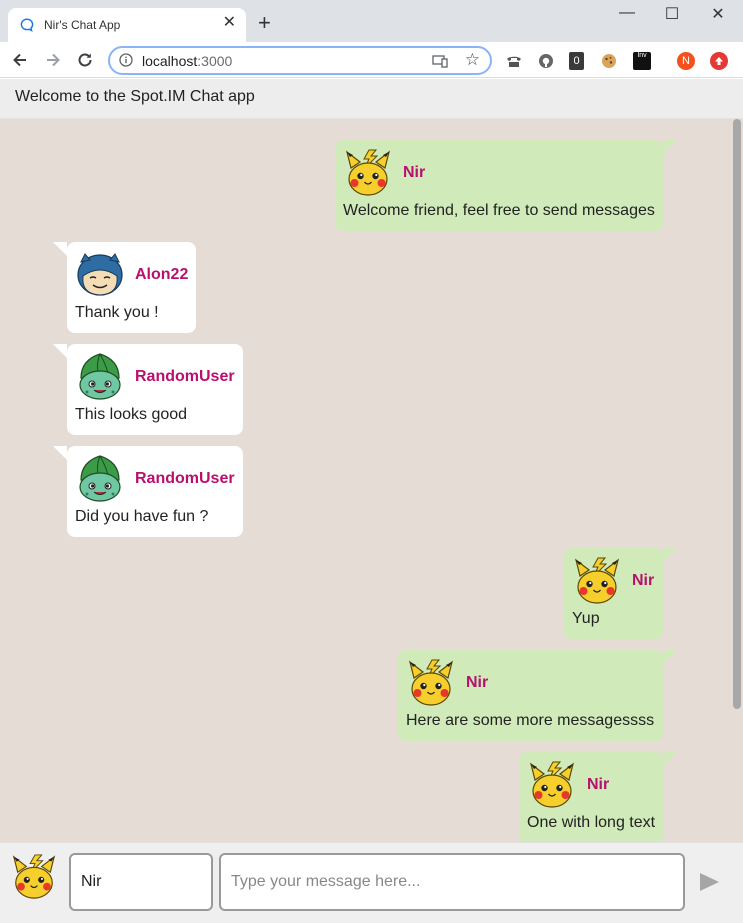 This screenshot has height=923, width=743. Describe the element at coordinates (131, 275) in the screenshot. I see `message-header: Alon22` at that location.